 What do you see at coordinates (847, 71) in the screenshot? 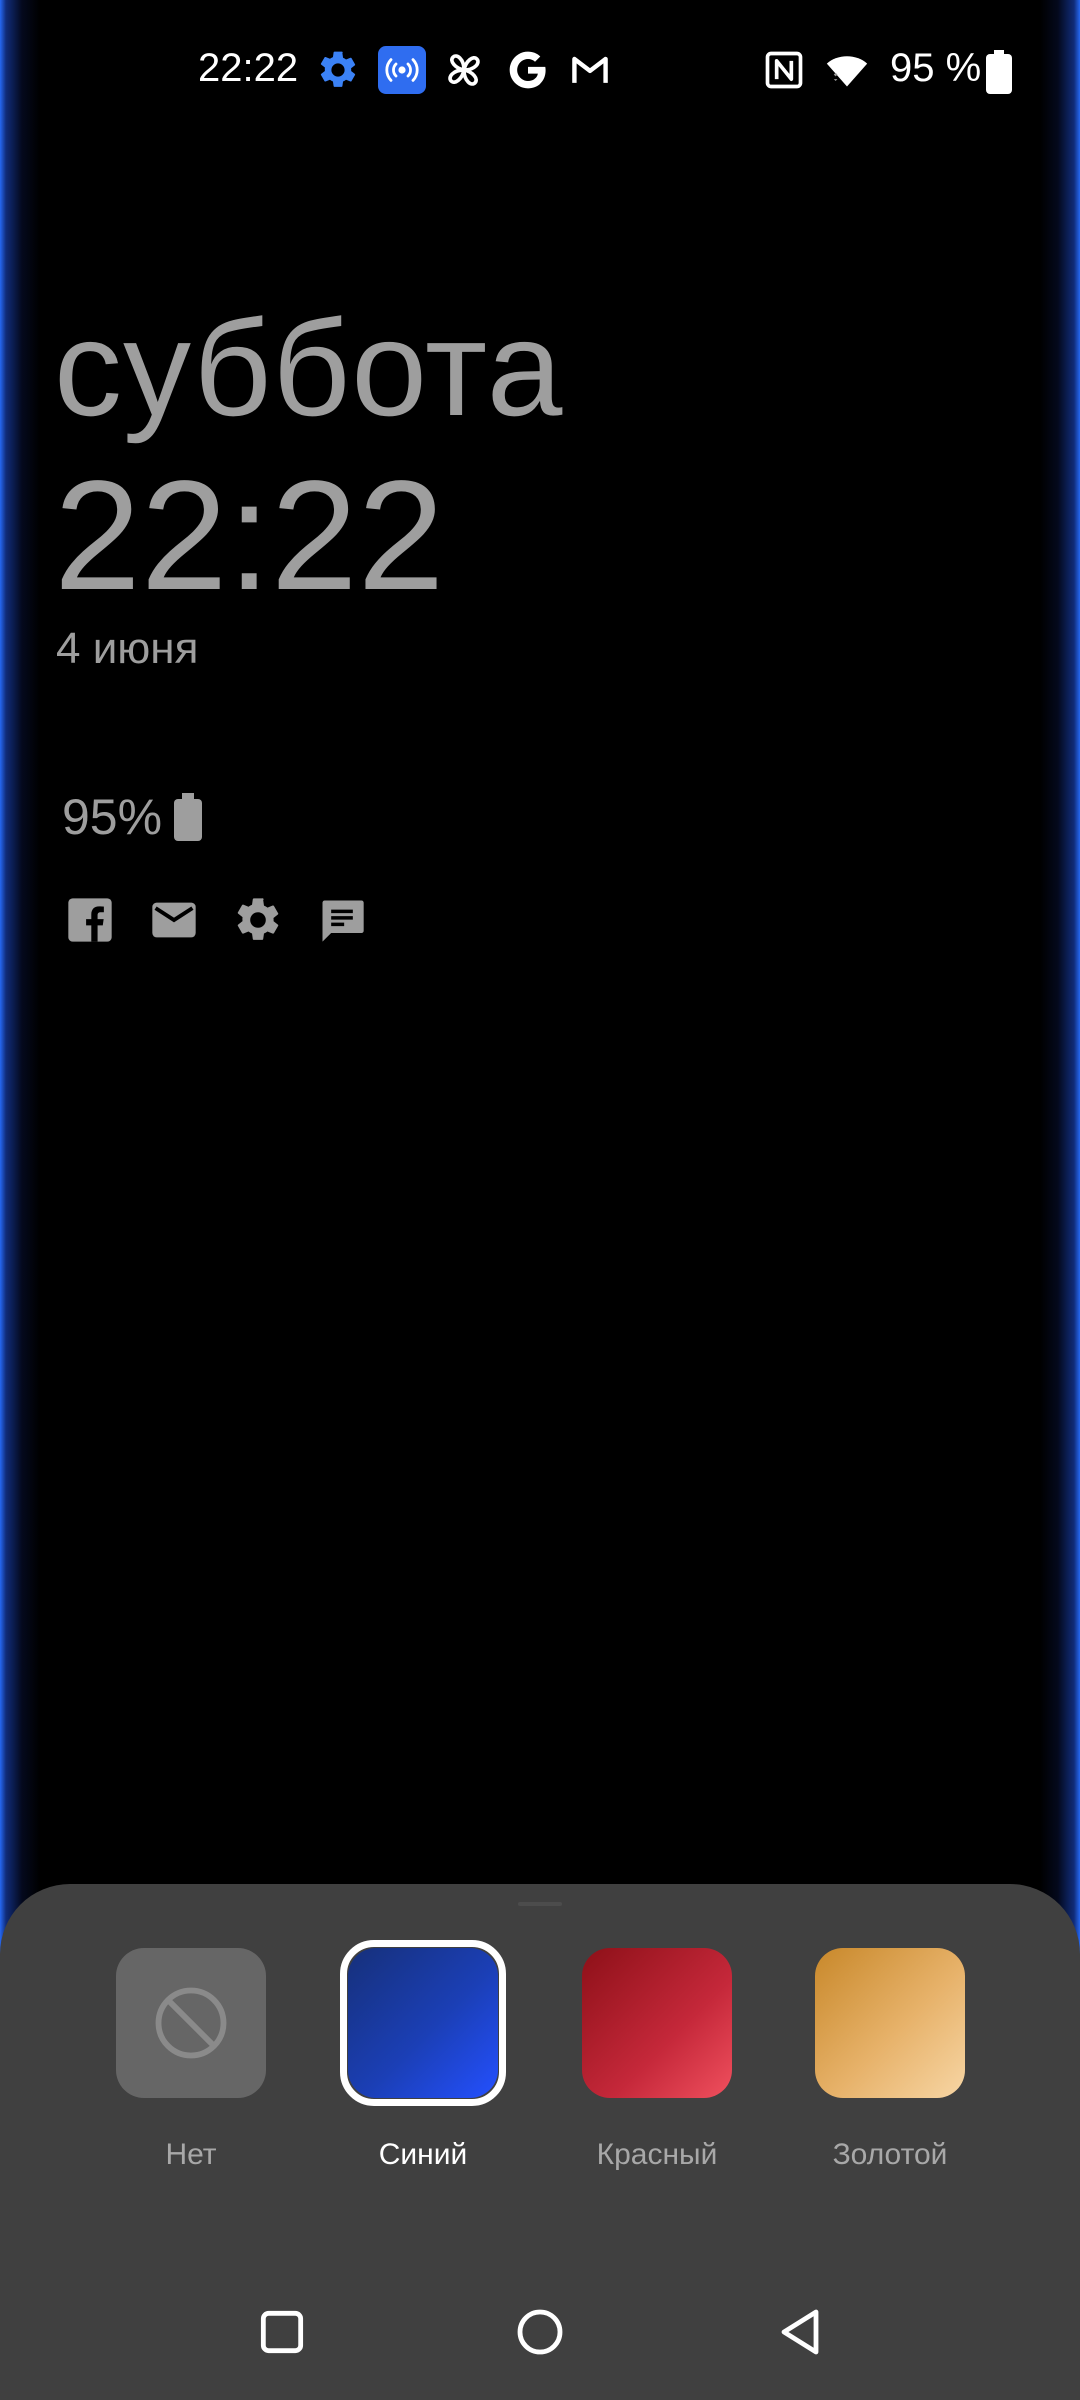
I see `wifi-icon` at bounding box center [847, 71].